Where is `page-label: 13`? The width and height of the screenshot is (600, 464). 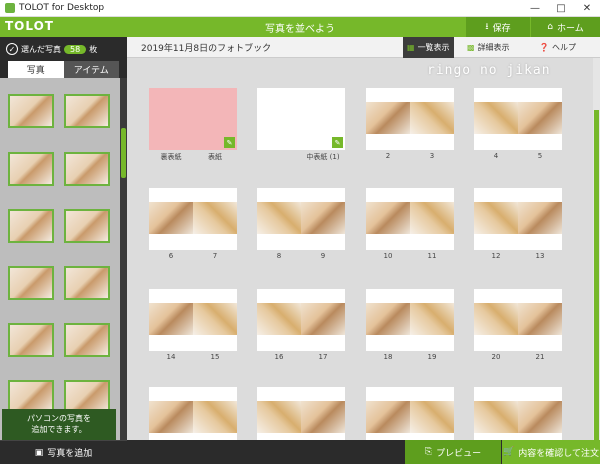
page-label: 13 is located at coordinates (540, 256).